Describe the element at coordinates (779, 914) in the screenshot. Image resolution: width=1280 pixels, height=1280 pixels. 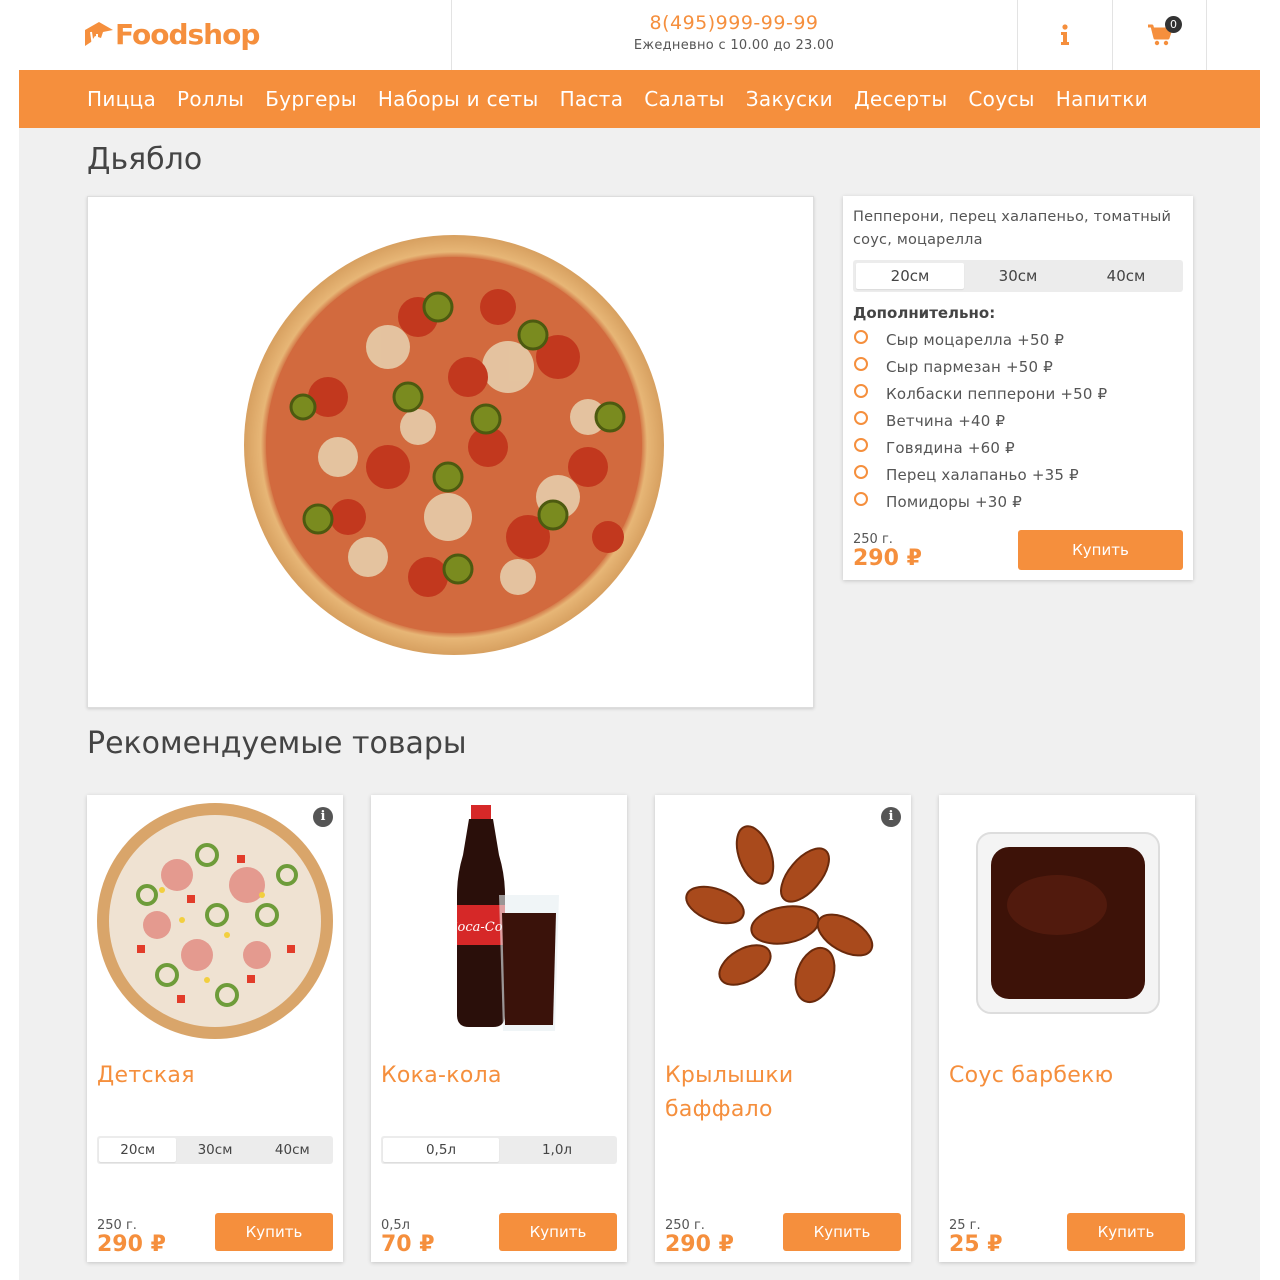
I see `chicken-wings-image` at that location.